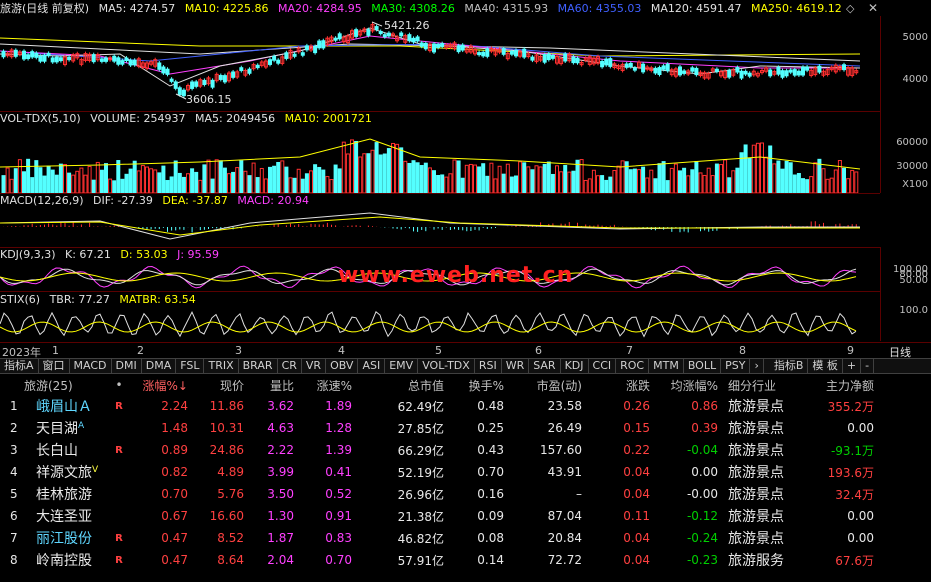 This screenshot has height=582, width=931. Describe the element at coordinates (850, 8) in the screenshot. I see `settings-diamond-icon: ◇` at that location.